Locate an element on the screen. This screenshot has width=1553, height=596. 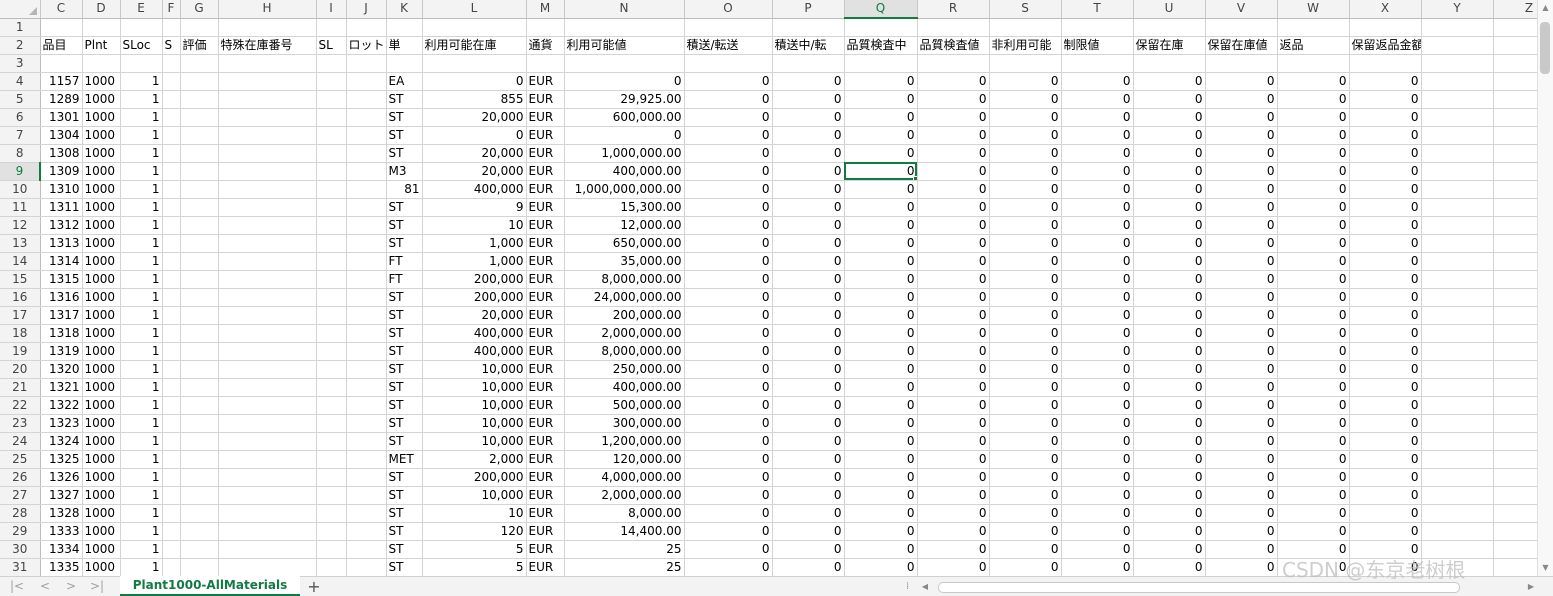
header-cell: 品質検査中 is located at coordinates (881, 45).